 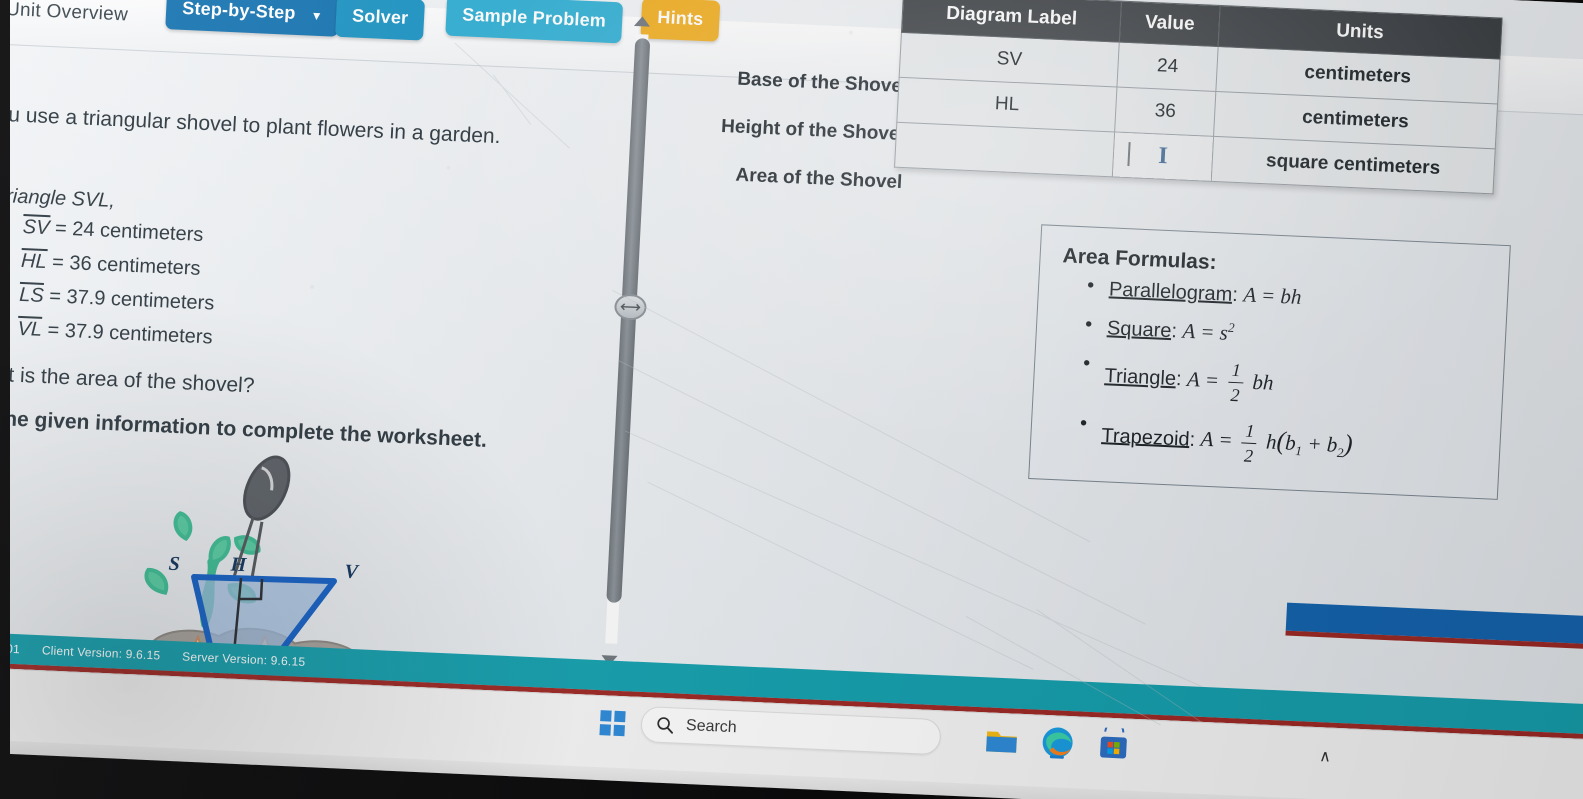 What do you see at coordinates (317, 16) in the screenshot?
I see `chevron-down-icon: ▼` at bounding box center [317, 16].